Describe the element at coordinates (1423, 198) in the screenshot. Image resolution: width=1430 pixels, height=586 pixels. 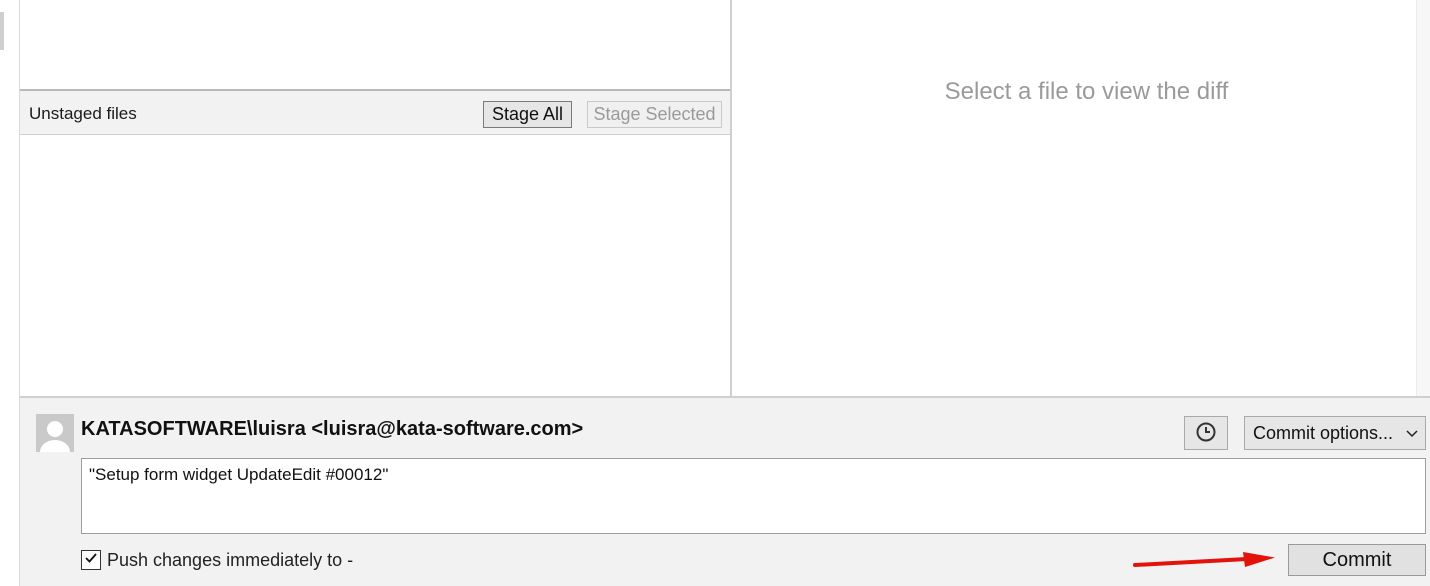
I see `diff-scrollbar` at that location.